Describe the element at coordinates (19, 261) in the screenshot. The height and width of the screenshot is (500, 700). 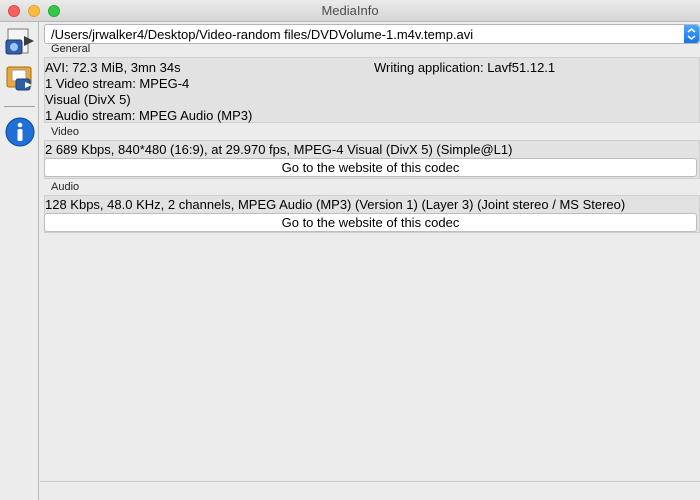
I see `sidebar` at that location.